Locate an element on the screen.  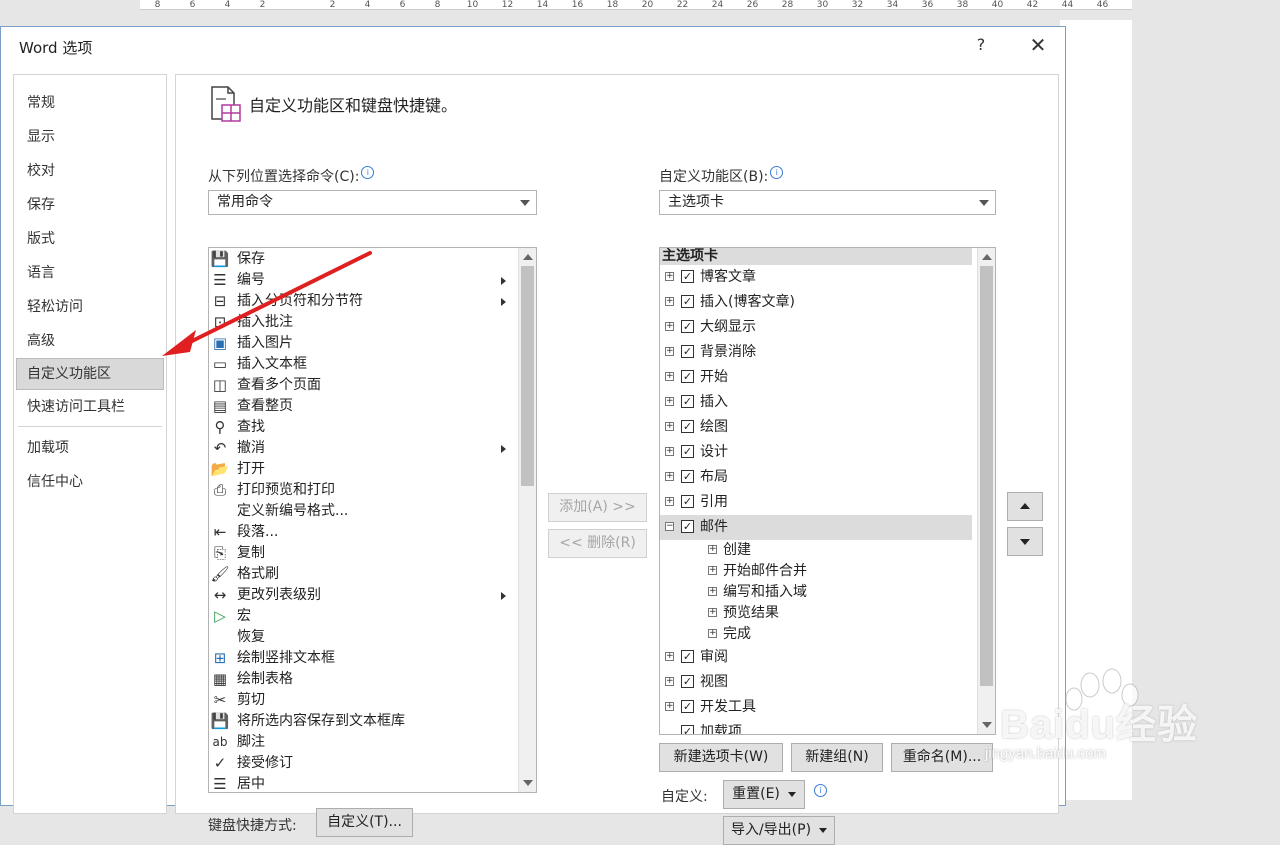
remove-button: << 删除(R) is located at coordinates (597, 543).